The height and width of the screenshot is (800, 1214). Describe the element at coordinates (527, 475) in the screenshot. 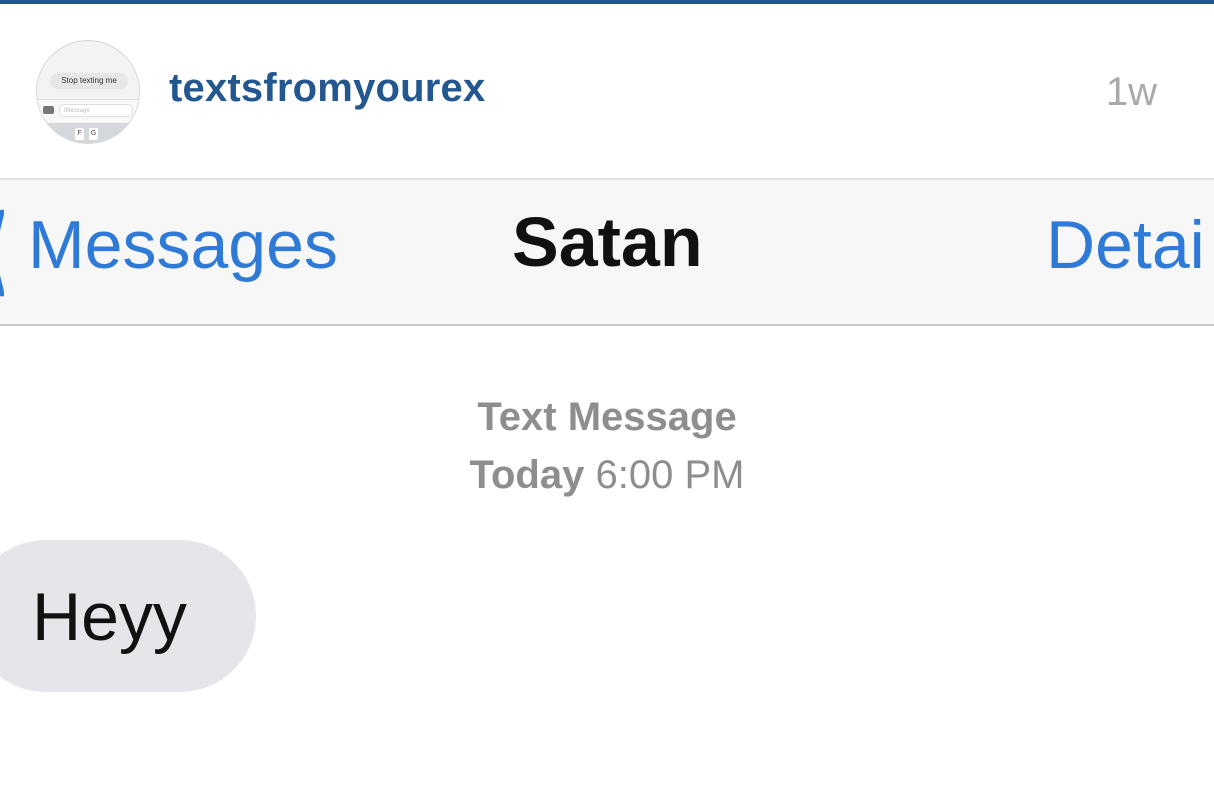

I see `day-label: Today` at that location.